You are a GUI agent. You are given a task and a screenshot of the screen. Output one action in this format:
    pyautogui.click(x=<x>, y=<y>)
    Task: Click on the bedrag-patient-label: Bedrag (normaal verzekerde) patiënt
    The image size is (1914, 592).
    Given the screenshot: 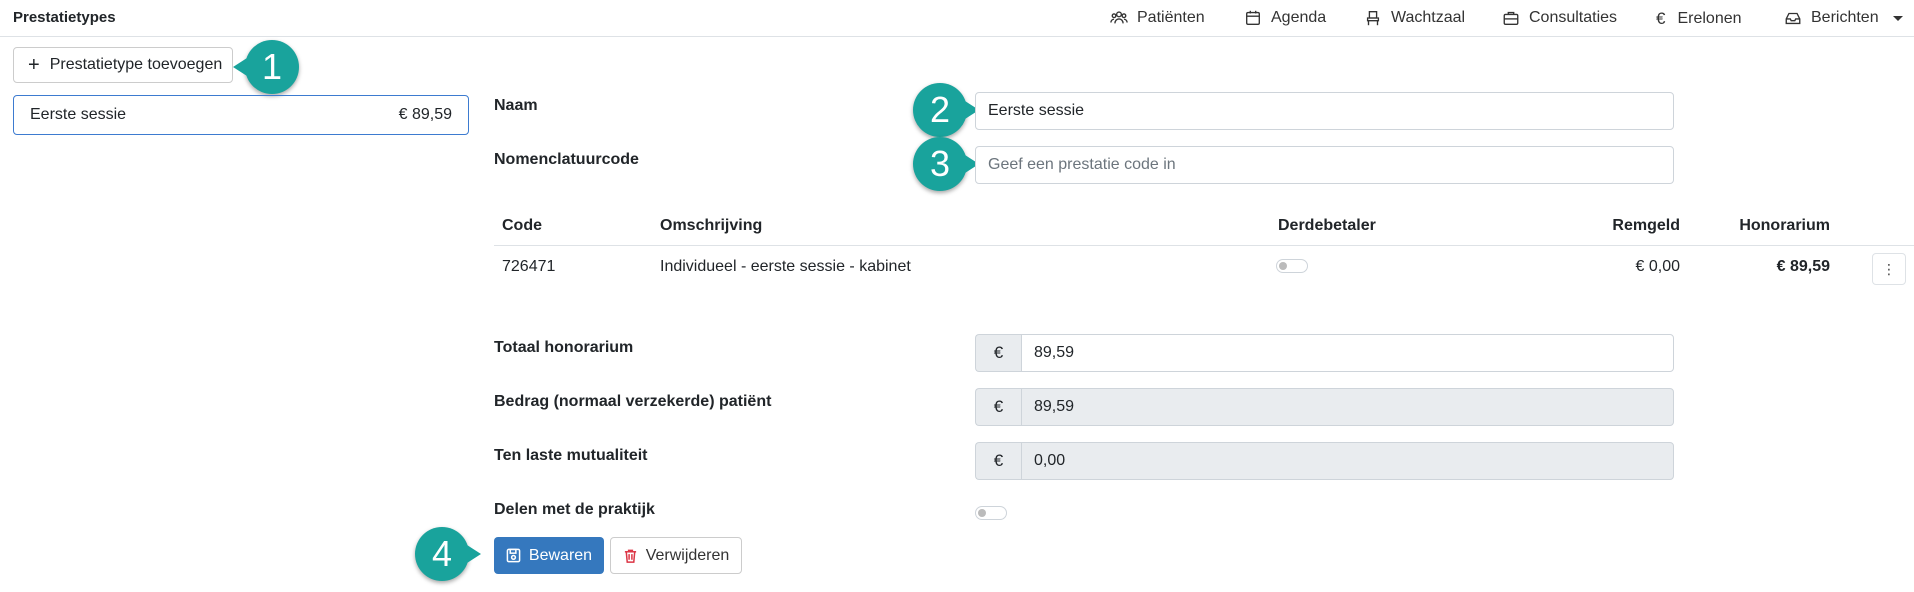 What is the action you would take?
    pyautogui.click(x=633, y=401)
    